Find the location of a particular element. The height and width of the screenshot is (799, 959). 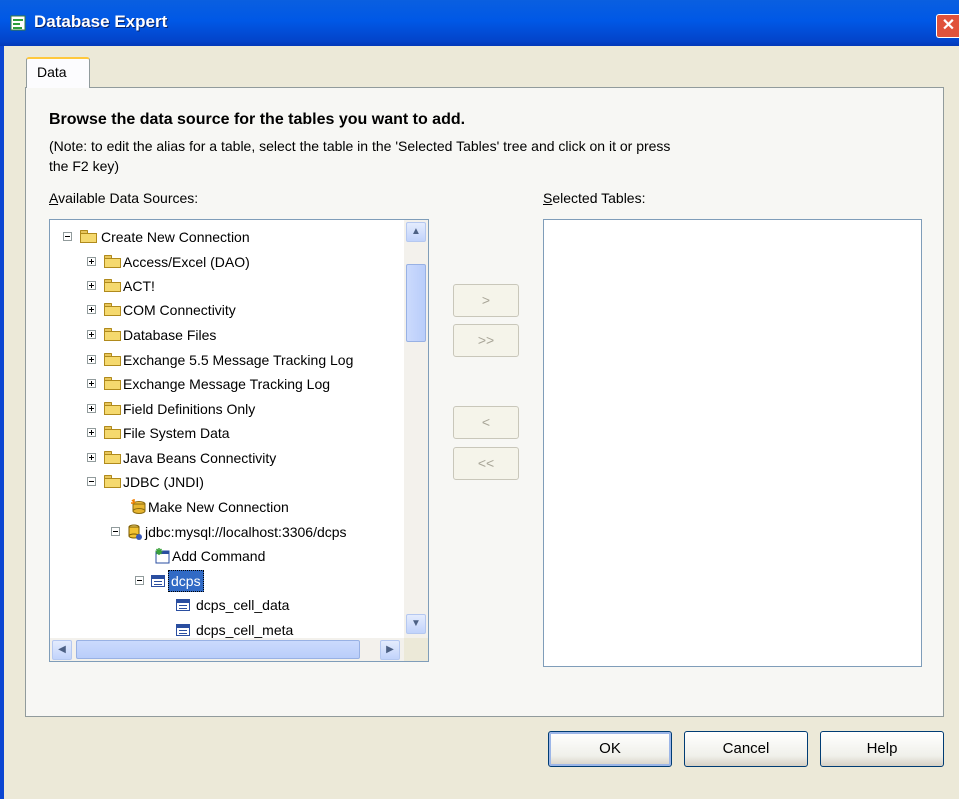

scrollbar-corner is located at coordinates (416, 649).